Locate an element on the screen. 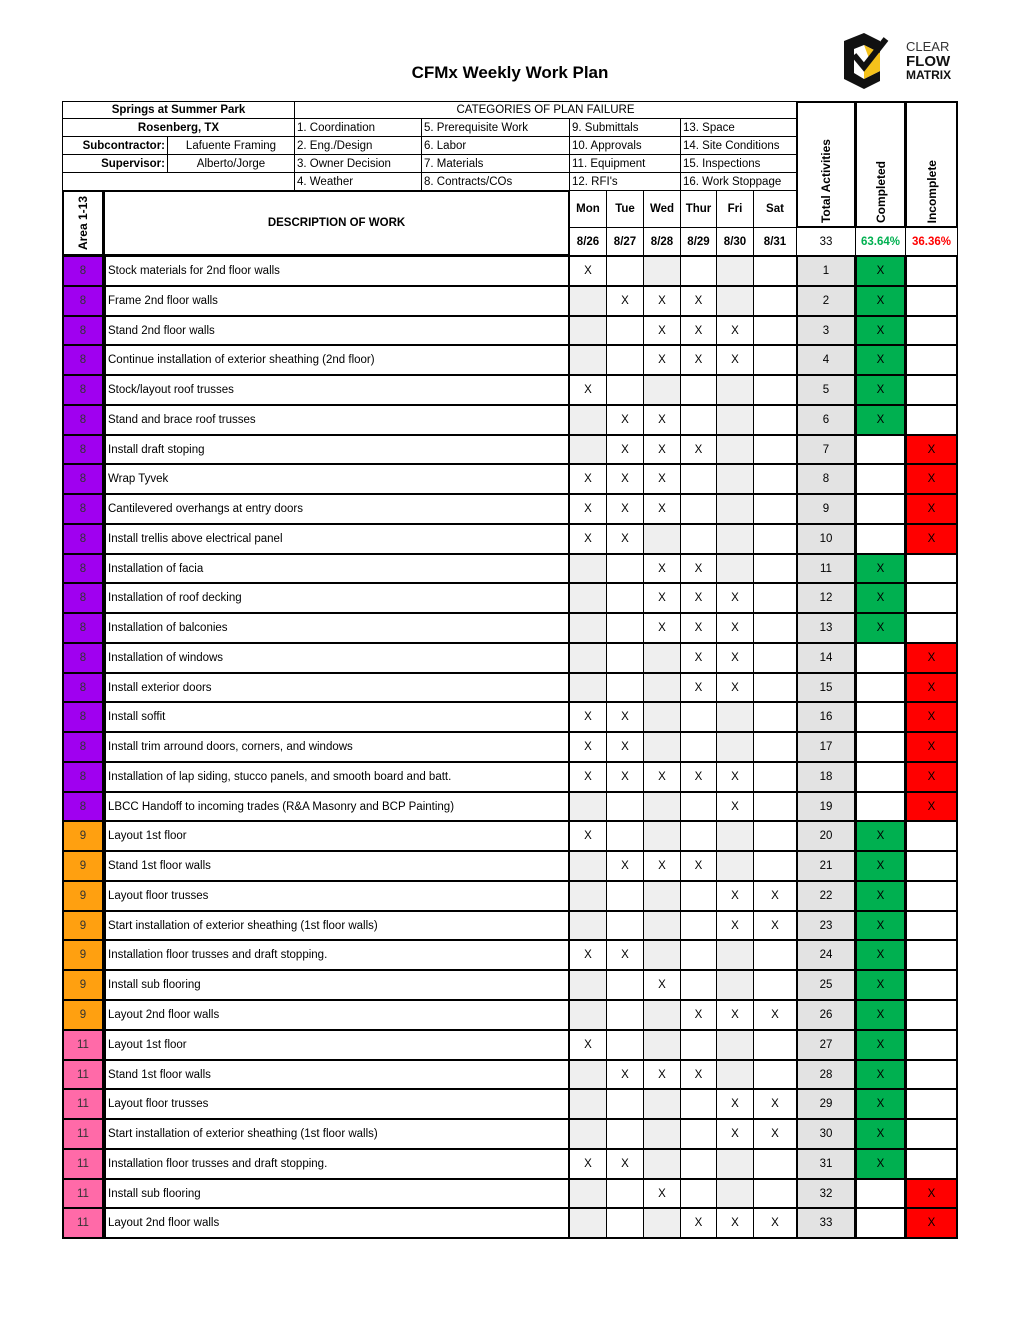 The image size is (1020, 1320). description-cell-text: Installation of facia is located at coordinates (156, 568).